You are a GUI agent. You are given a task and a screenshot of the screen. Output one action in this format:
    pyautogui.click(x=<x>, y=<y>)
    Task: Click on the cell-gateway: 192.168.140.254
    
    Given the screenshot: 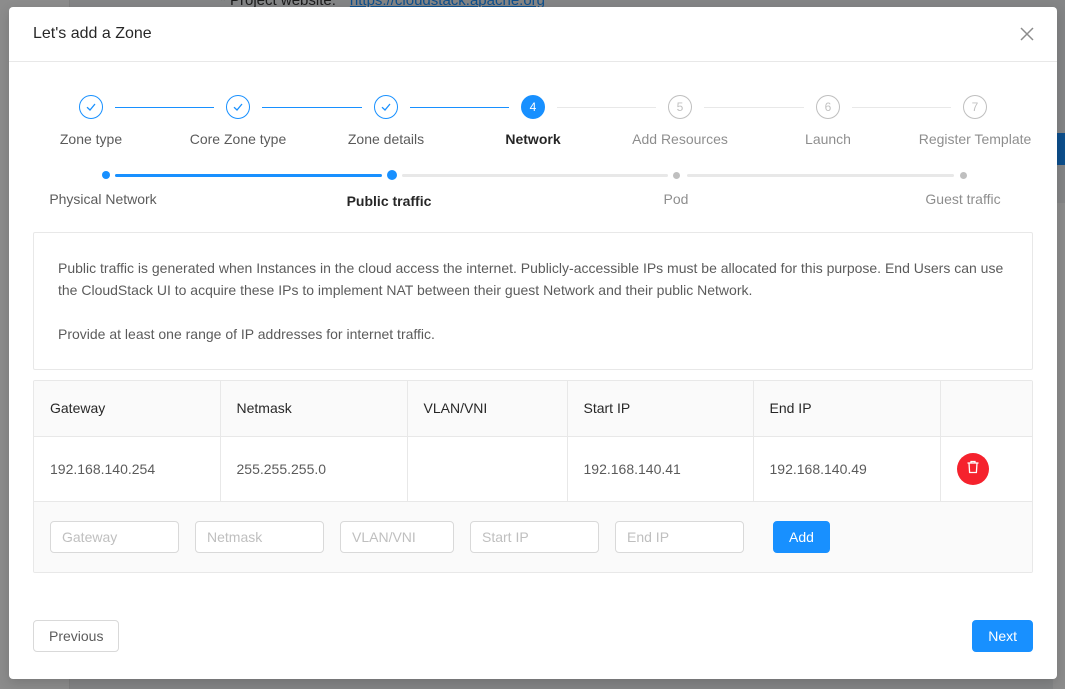 What is the action you would take?
    pyautogui.click(x=127, y=468)
    